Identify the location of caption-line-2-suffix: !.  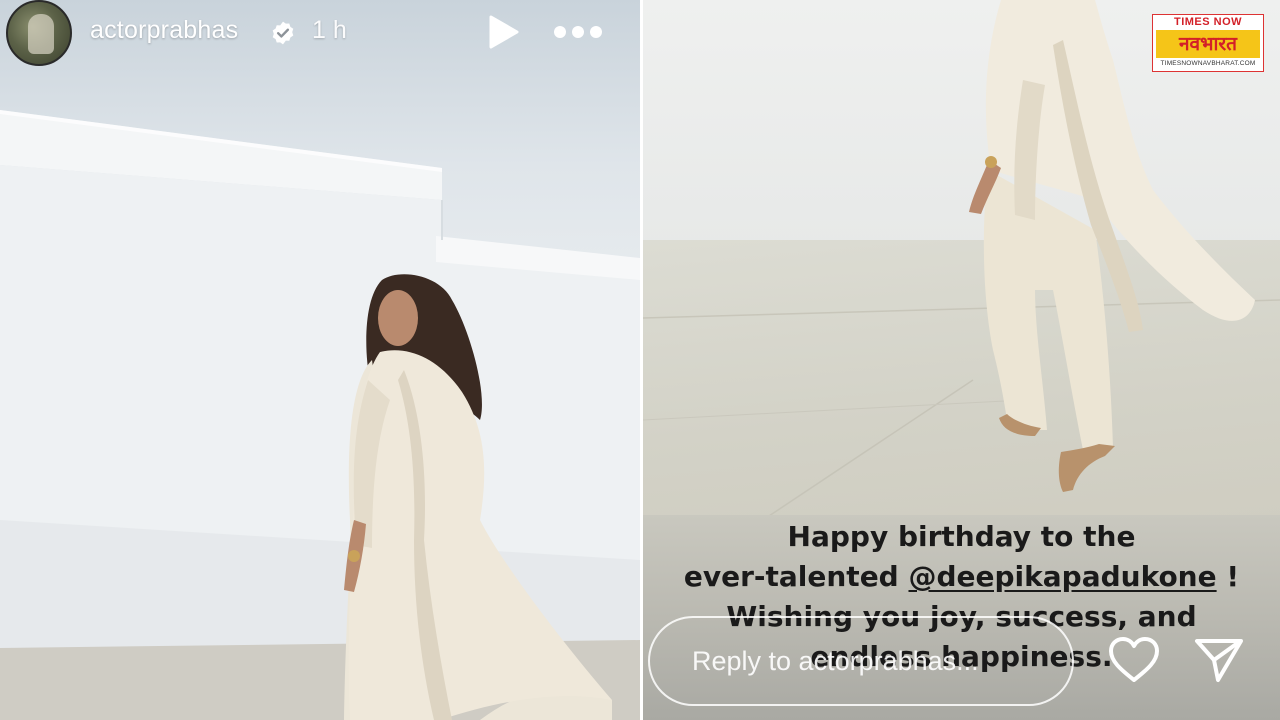
(1228, 576).